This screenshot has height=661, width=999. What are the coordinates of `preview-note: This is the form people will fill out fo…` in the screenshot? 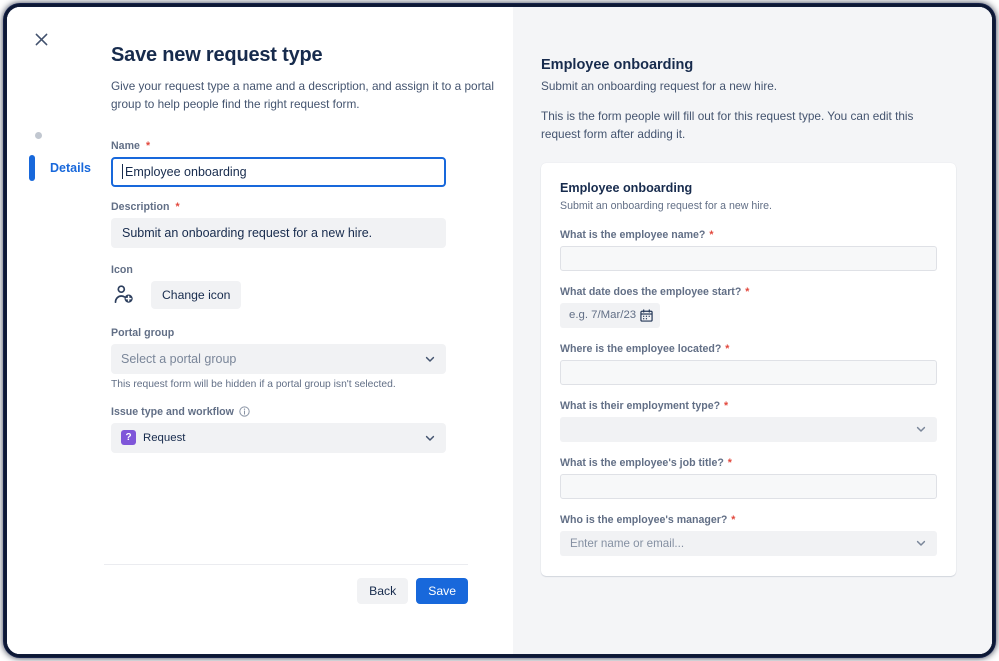 It's located at (727, 125).